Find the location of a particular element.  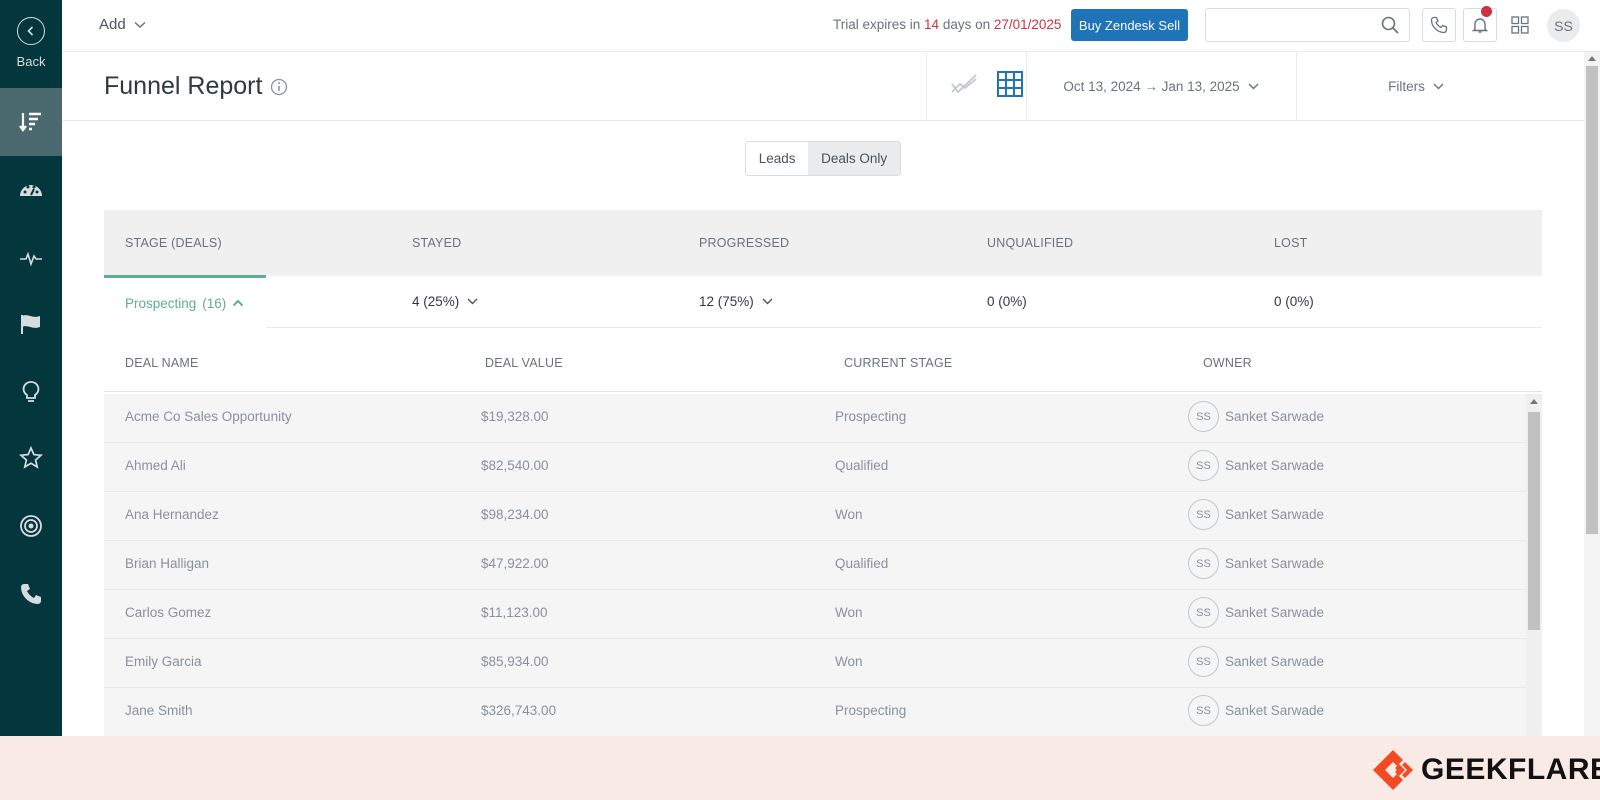

trial-notice: Trial expires in 14 days on 27/01/2025 is located at coordinates (947, 24).